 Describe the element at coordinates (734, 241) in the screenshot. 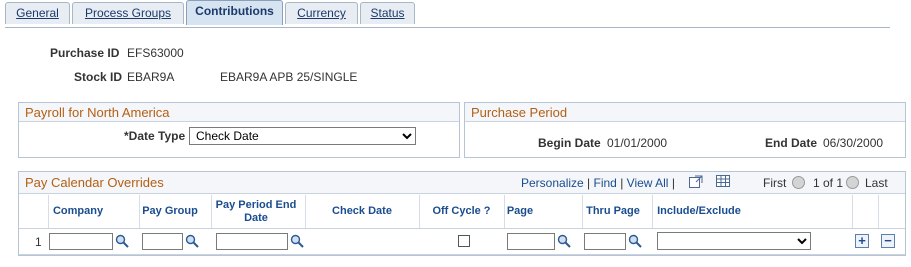

I see `include-exclude-select` at that location.